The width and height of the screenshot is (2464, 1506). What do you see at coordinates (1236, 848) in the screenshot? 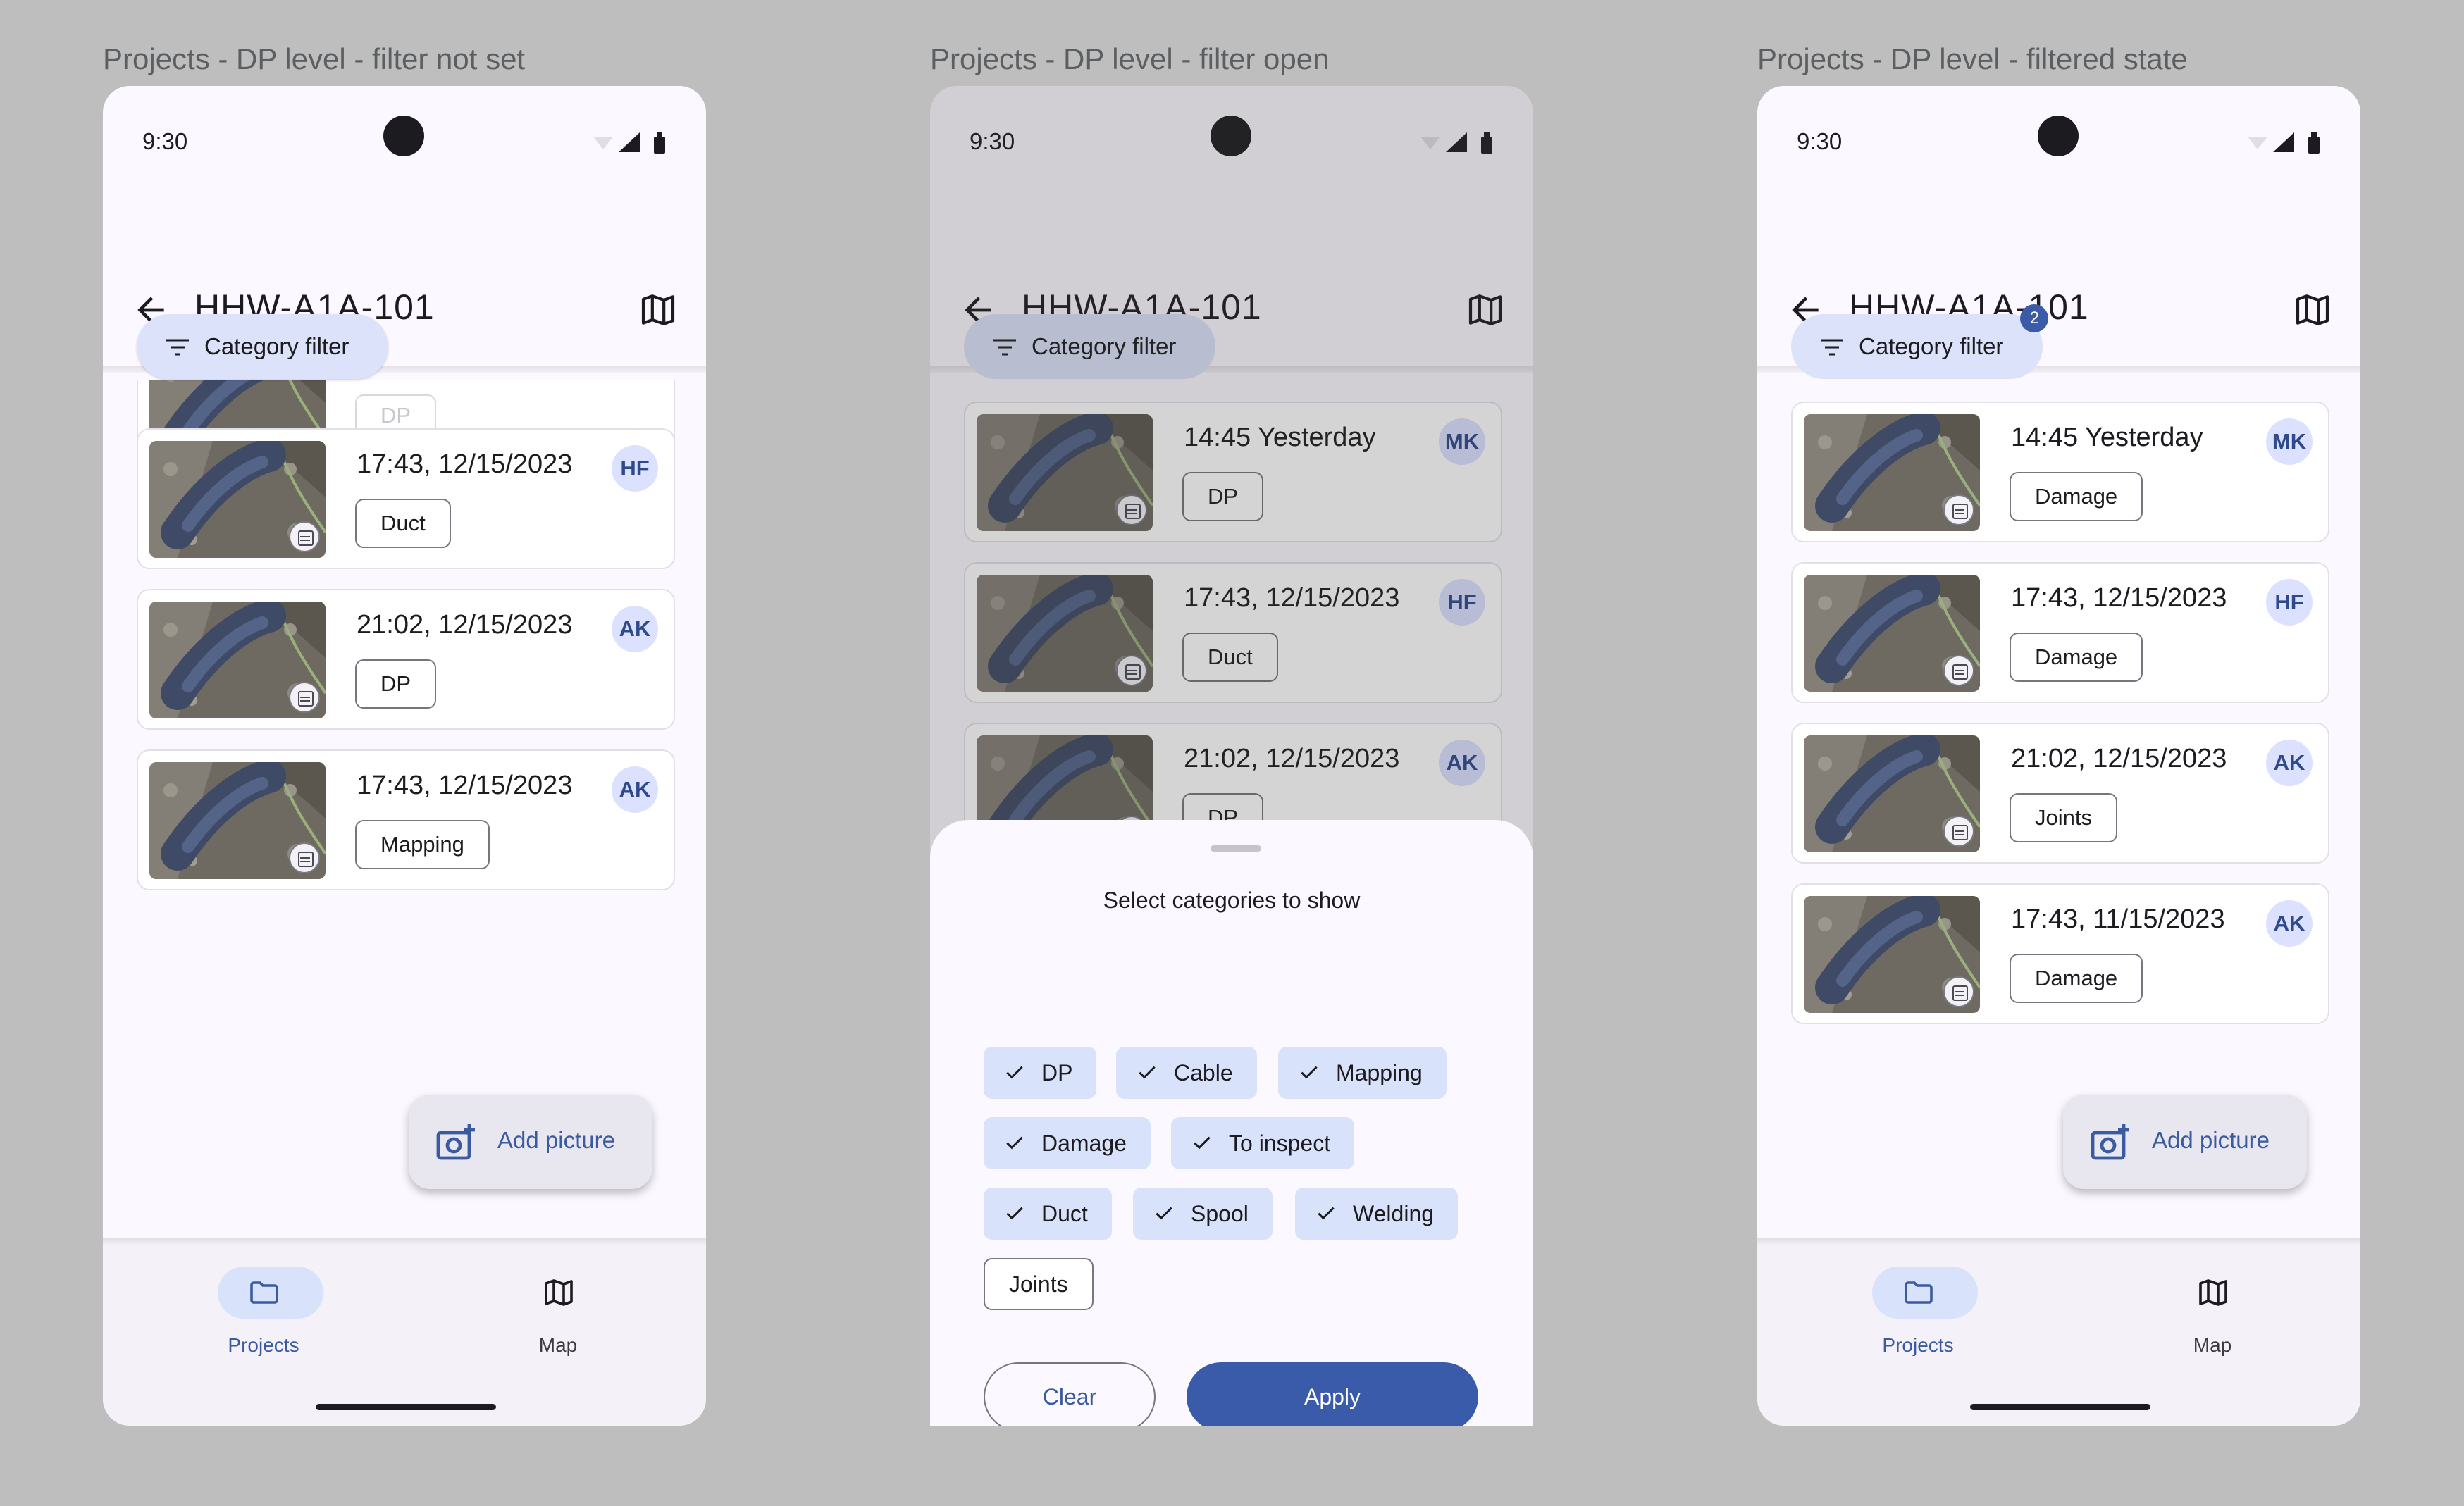
I see `drag-handle` at bounding box center [1236, 848].